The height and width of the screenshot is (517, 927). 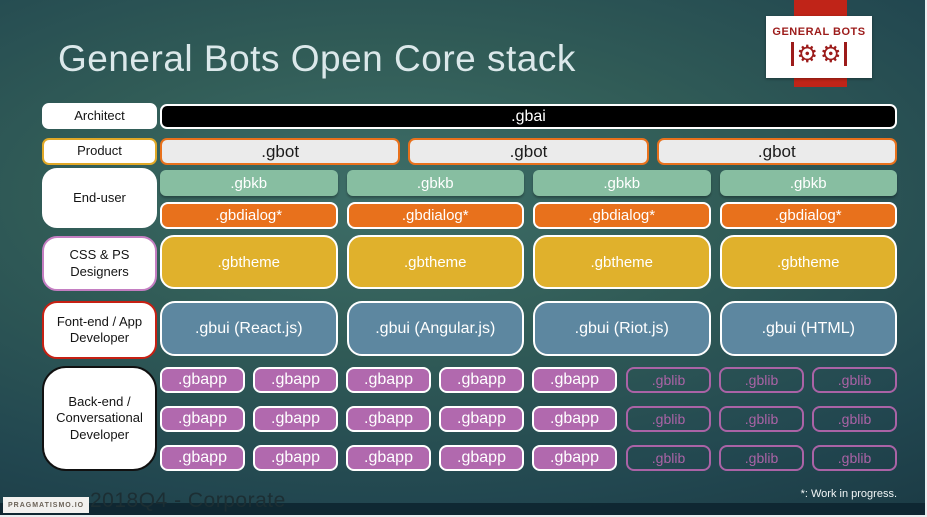 I want to click on row-gbdialog: .gbdialog* .gbdialog* .gbdialog* .gbdialog*, so click(x=528, y=215).